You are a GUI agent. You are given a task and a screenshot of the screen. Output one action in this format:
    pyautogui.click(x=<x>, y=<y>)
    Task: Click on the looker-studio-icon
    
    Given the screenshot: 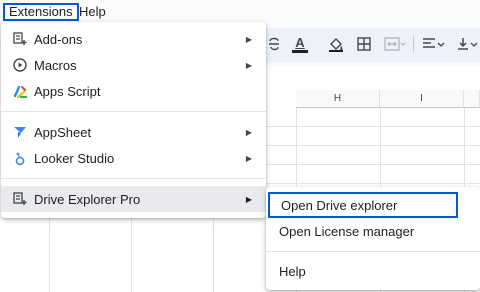 What is the action you would take?
    pyautogui.click(x=20, y=158)
    